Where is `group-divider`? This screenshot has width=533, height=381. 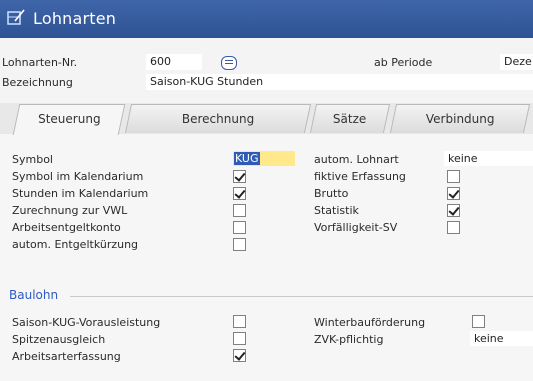
group-divider is located at coordinates (301, 296).